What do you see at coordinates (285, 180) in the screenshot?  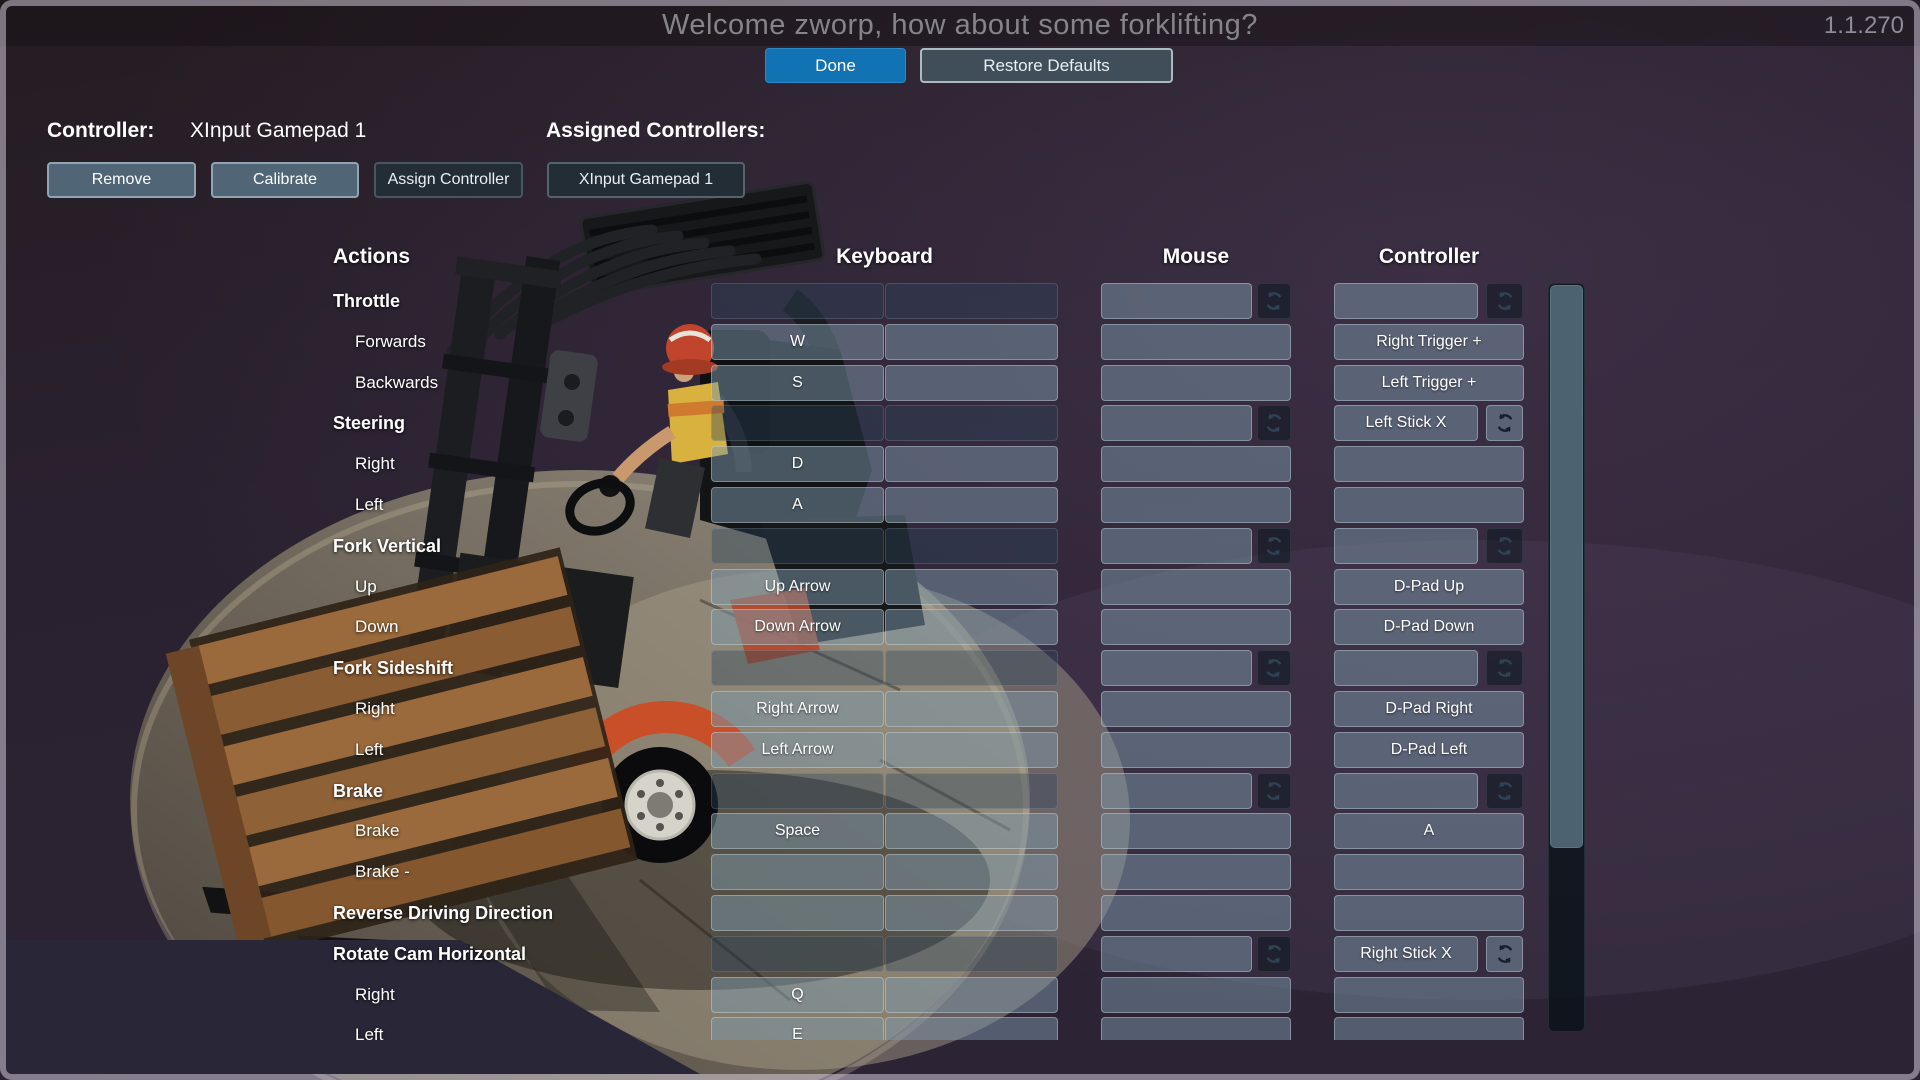 I see `calibrate-button: Calibrate` at bounding box center [285, 180].